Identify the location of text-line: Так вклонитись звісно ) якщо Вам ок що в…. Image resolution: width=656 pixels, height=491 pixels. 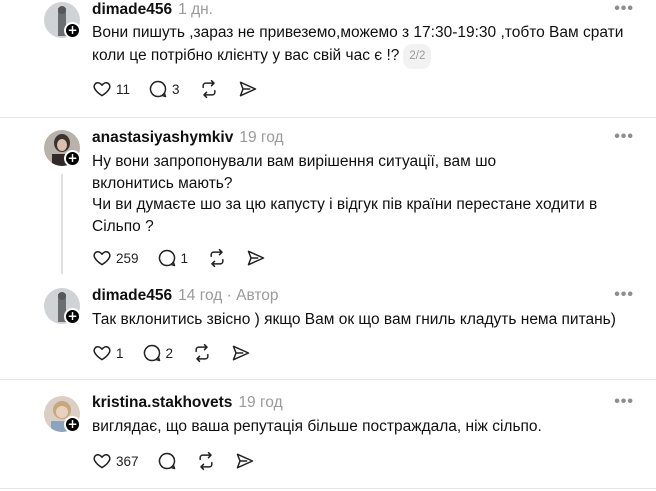
(354, 319).